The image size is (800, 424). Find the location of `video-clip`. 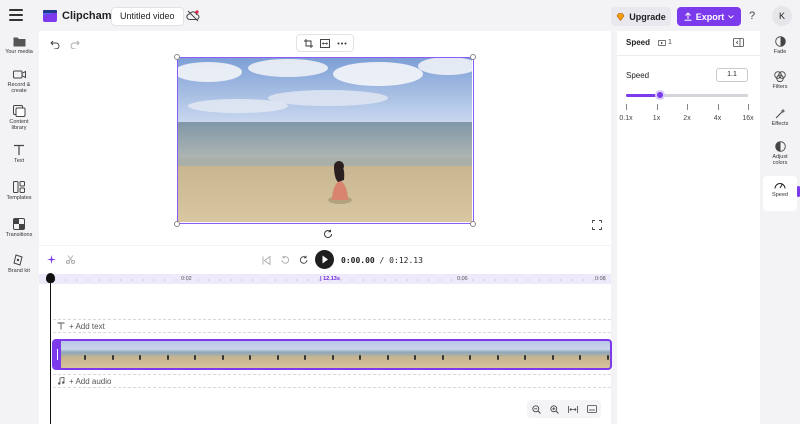

video-clip is located at coordinates (332, 354).